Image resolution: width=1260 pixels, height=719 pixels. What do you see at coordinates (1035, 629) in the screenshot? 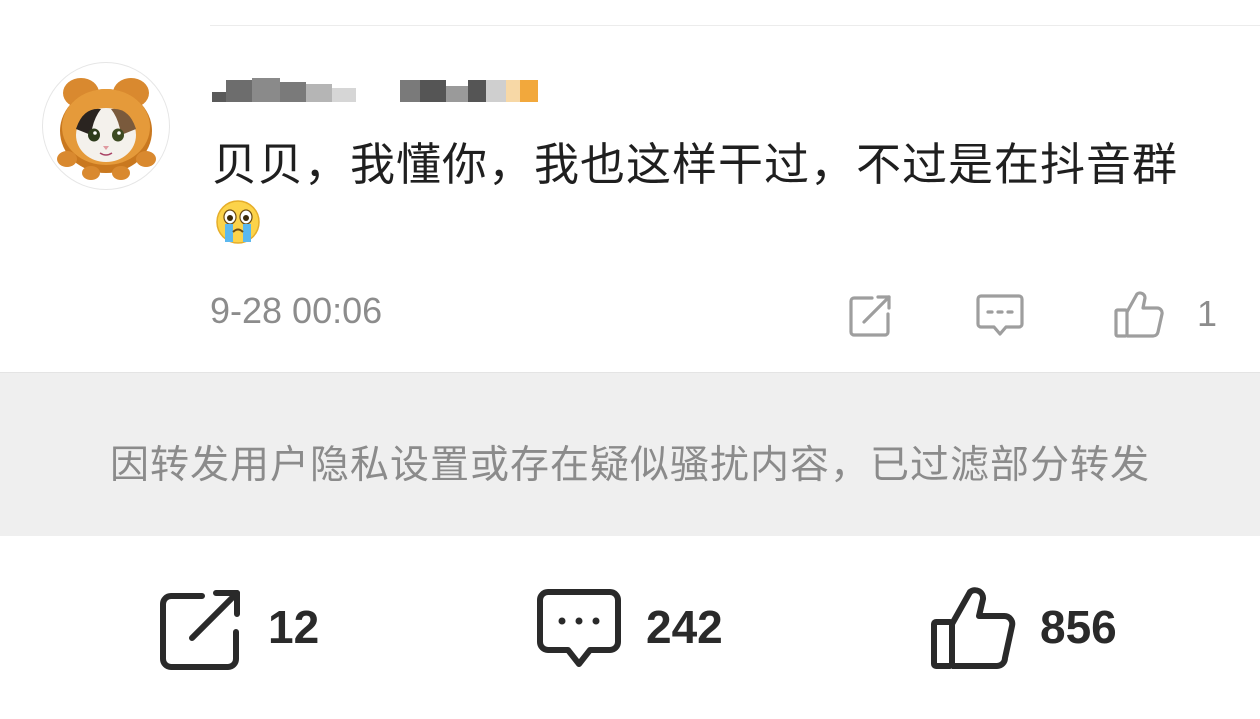
I see `like-button: 856` at bounding box center [1035, 629].